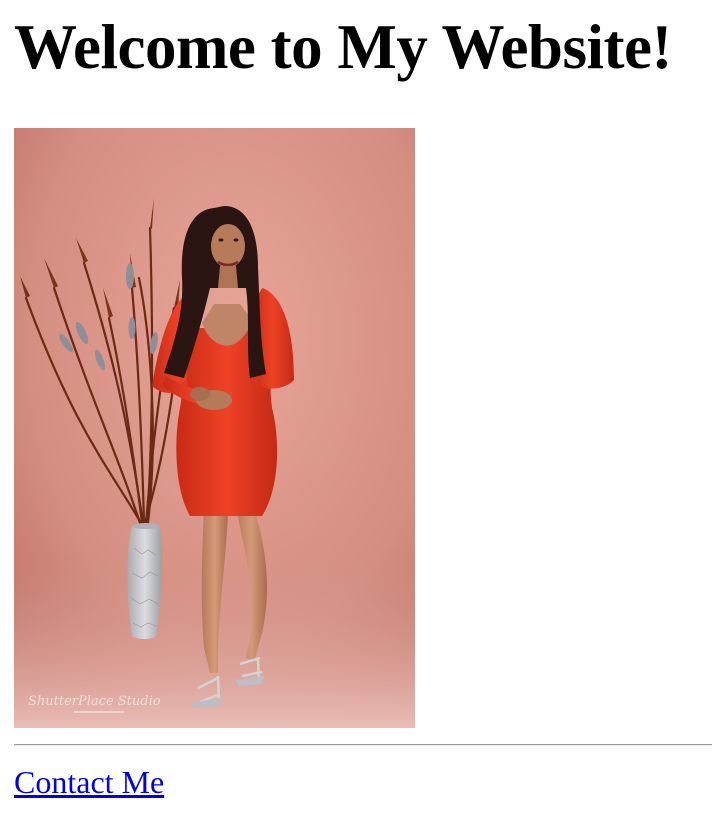  What do you see at coordinates (343, 47) in the screenshot?
I see `page-title: Welcome to My Website!` at bounding box center [343, 47].